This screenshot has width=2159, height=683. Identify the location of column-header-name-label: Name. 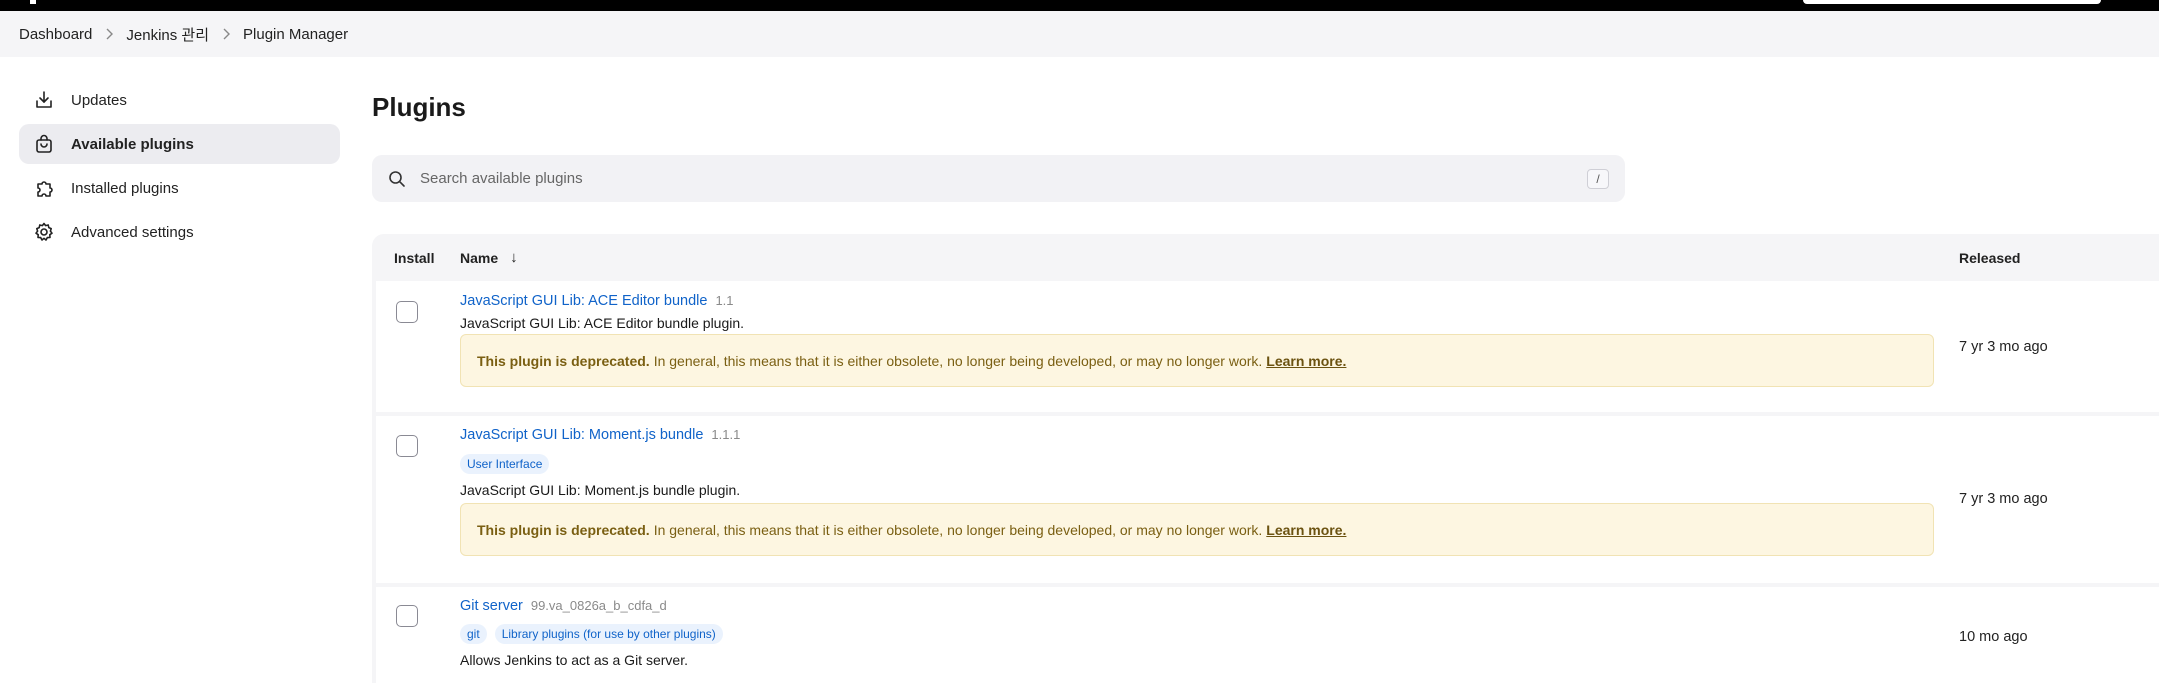
(479, 257).